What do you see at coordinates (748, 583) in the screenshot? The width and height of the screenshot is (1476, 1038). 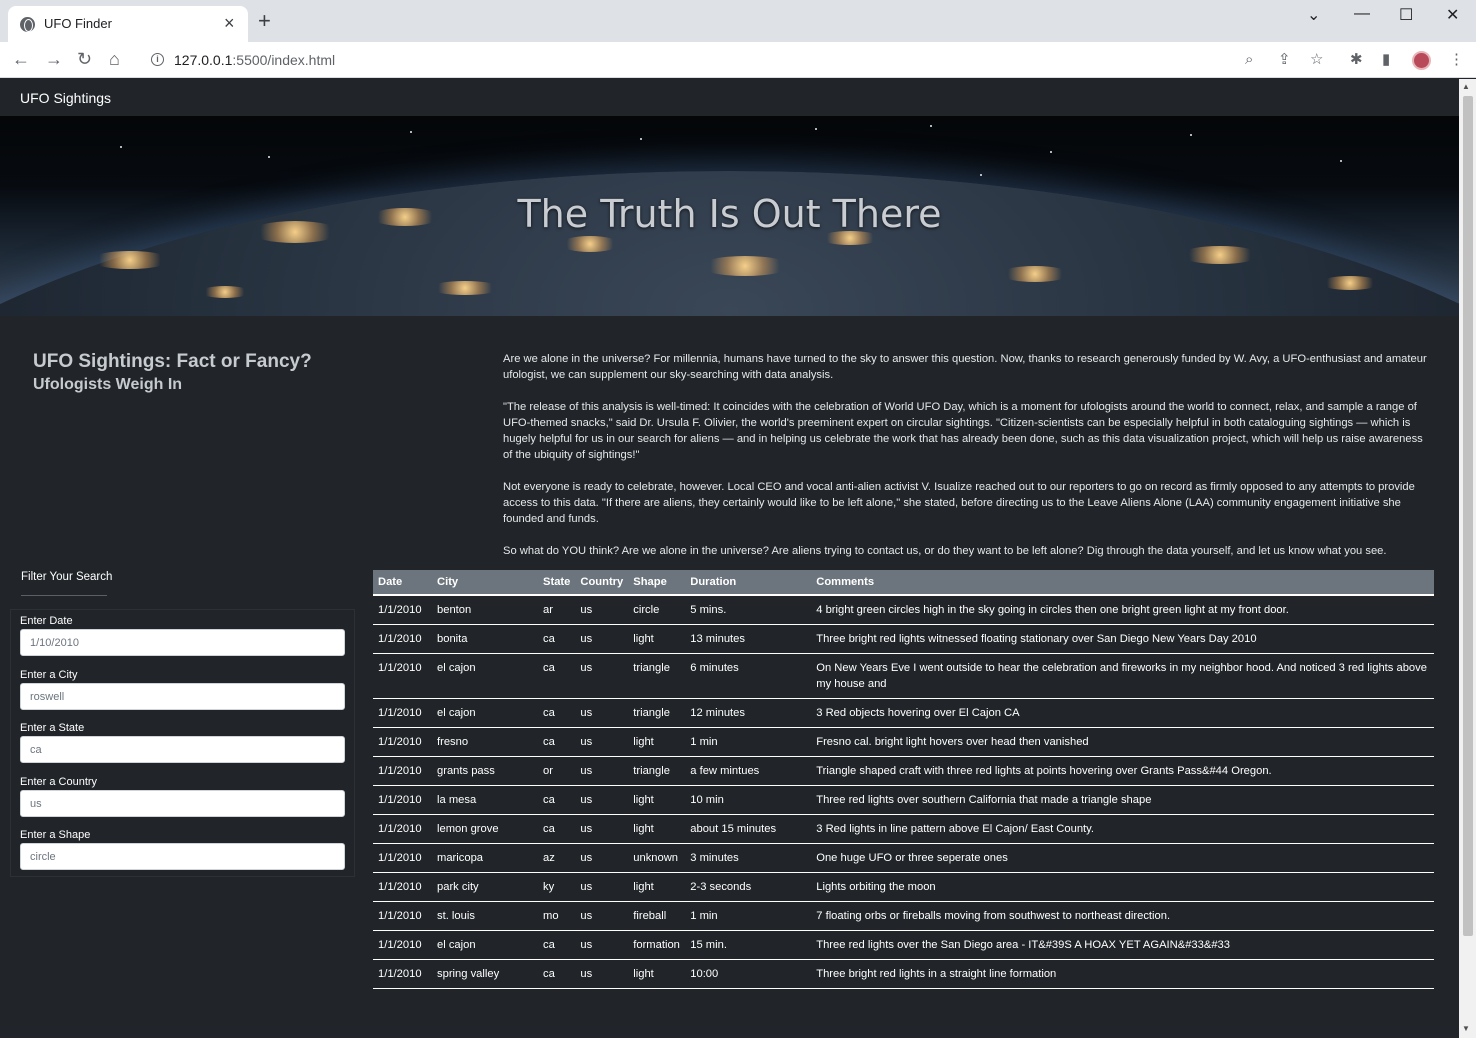 I see `header-duration: Duration` at bounding box center [748, 583].